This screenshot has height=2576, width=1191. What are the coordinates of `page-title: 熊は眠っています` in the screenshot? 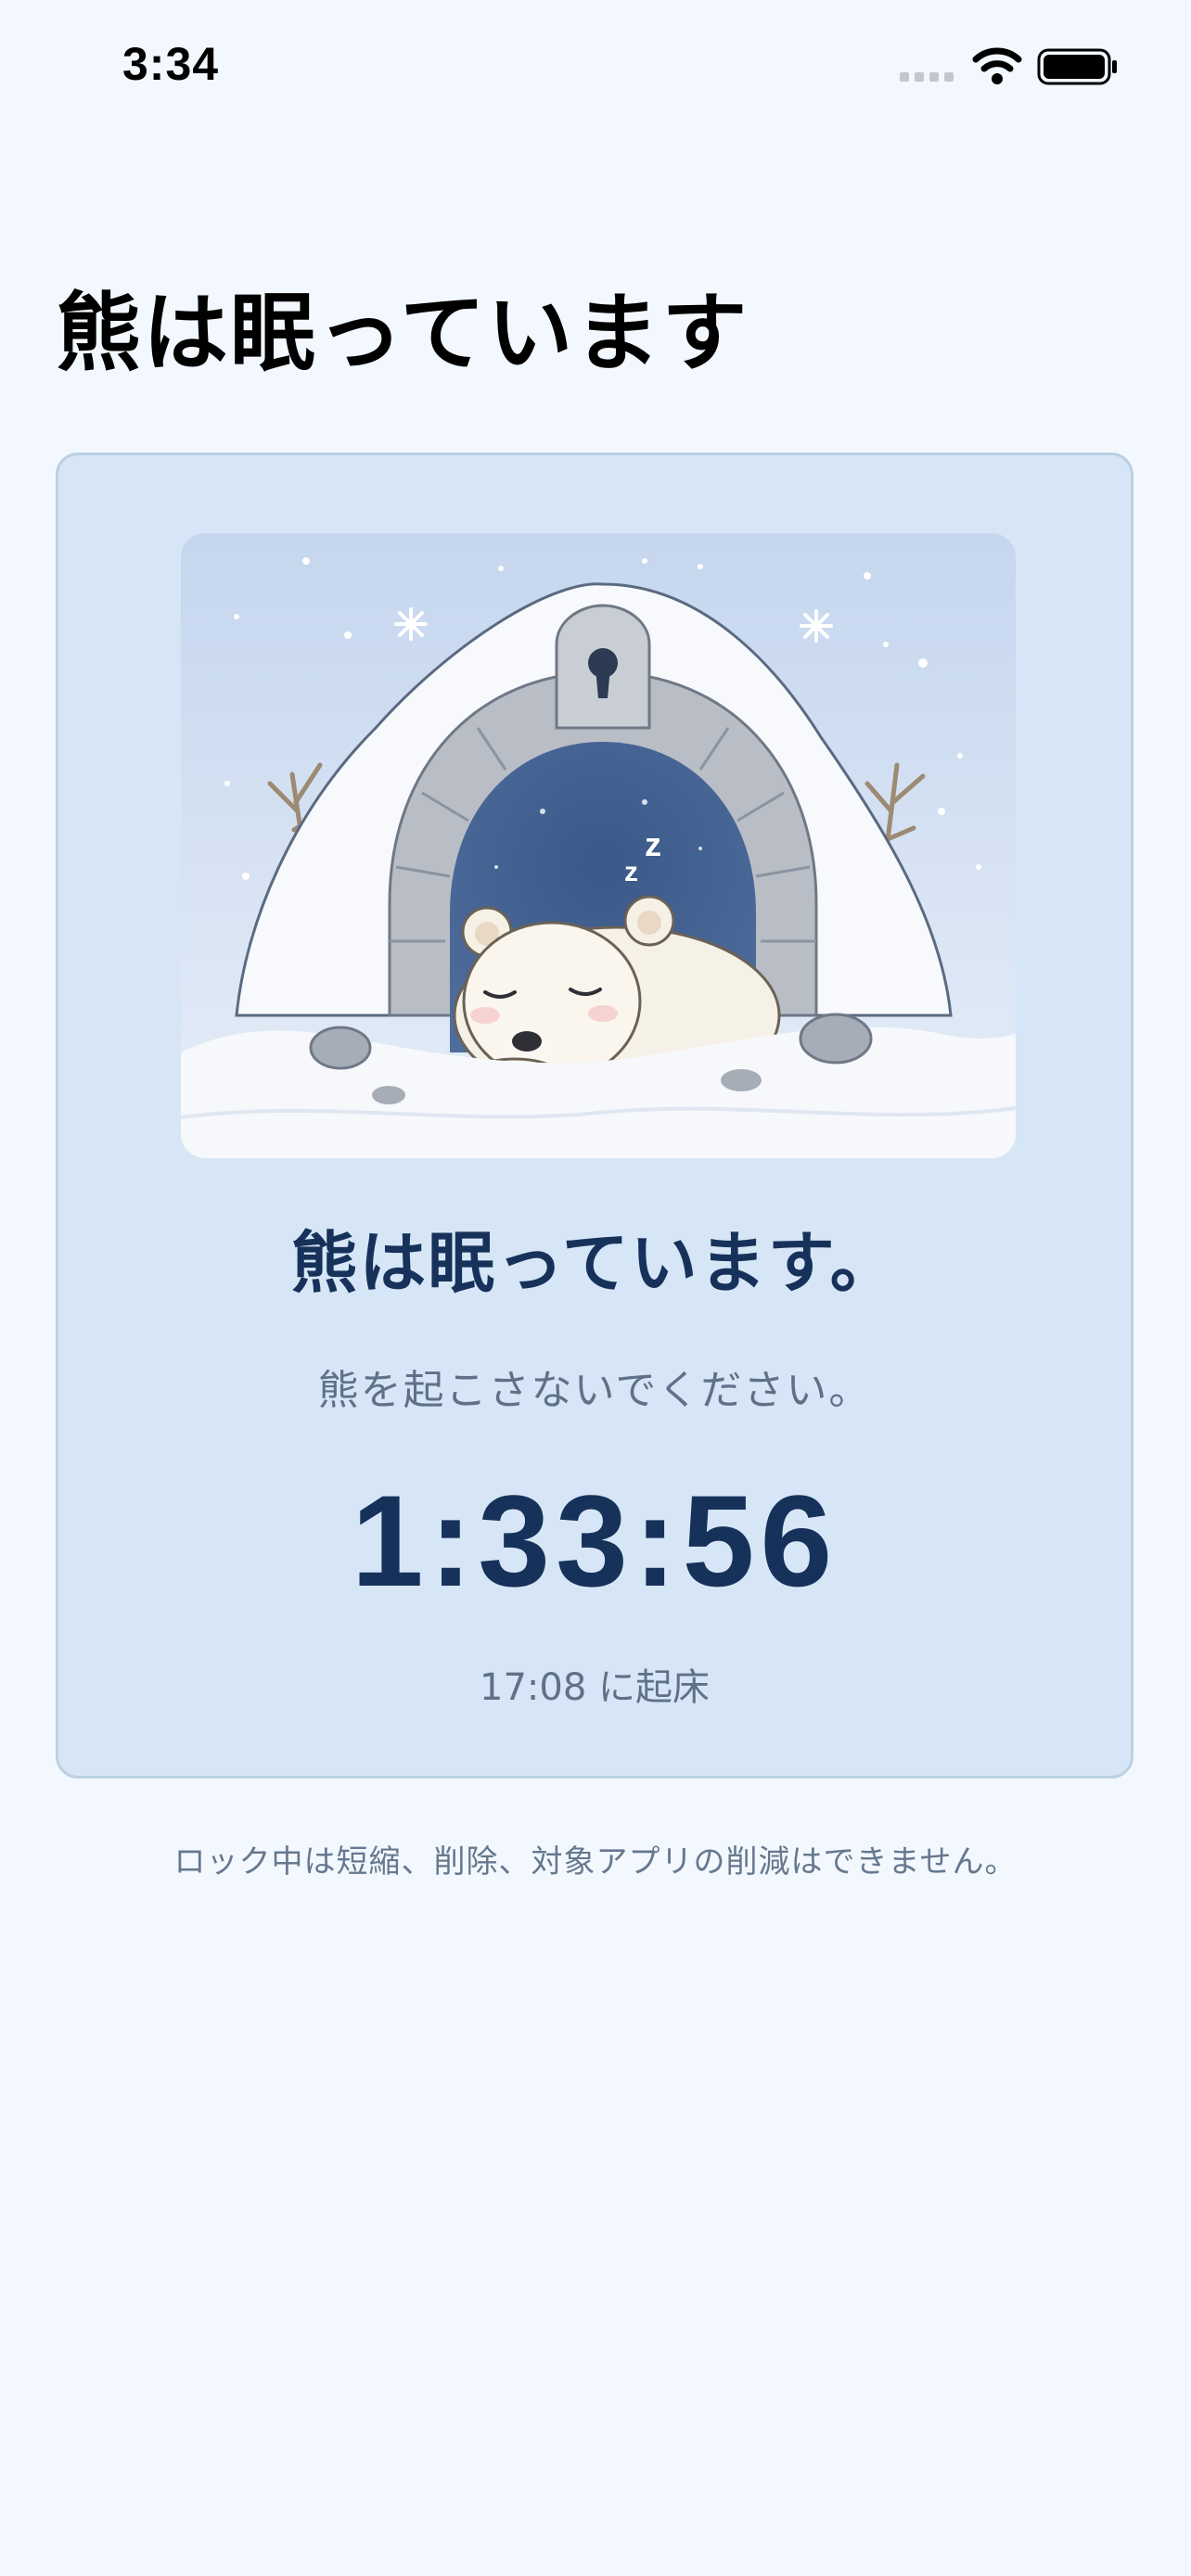 It's located at (402, 333).